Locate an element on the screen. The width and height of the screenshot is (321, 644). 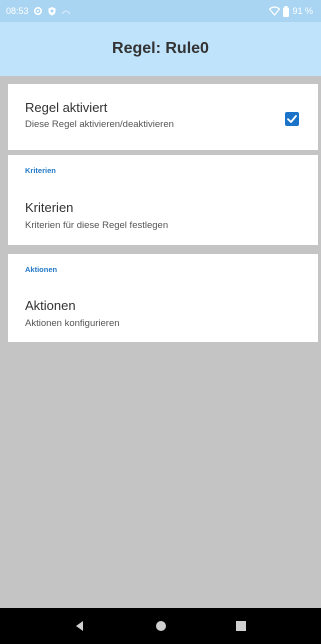
navigation-bar is located at coordinates (160, 626).